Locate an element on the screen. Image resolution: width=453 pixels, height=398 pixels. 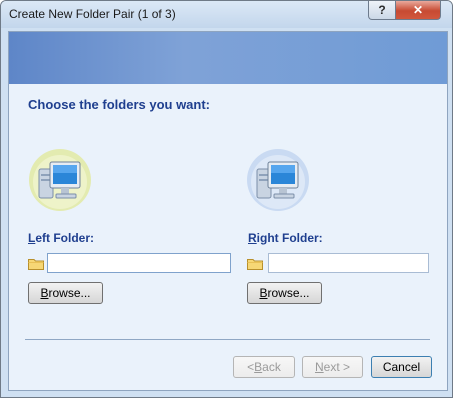
footer-divider is located at coordinates (227, 339).